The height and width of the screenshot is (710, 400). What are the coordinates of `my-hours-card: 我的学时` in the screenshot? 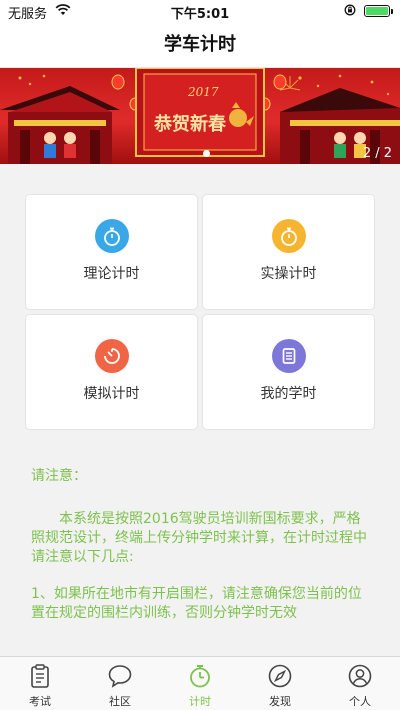 It's located at (288, 372).